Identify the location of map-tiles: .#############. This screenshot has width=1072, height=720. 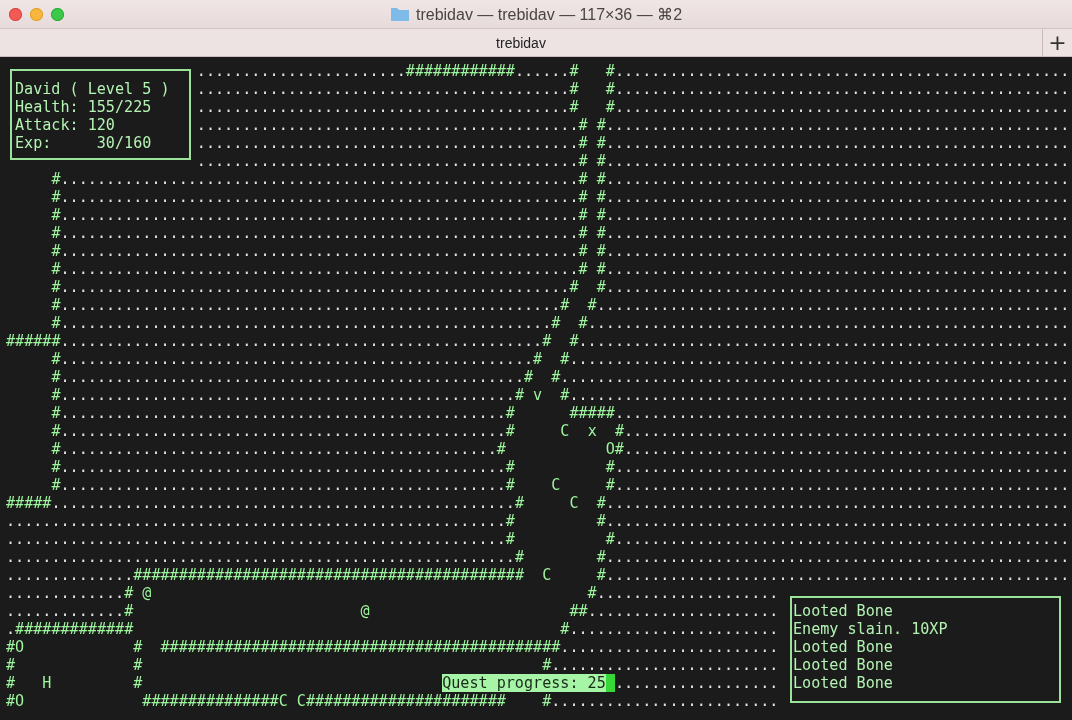
(70, 629).